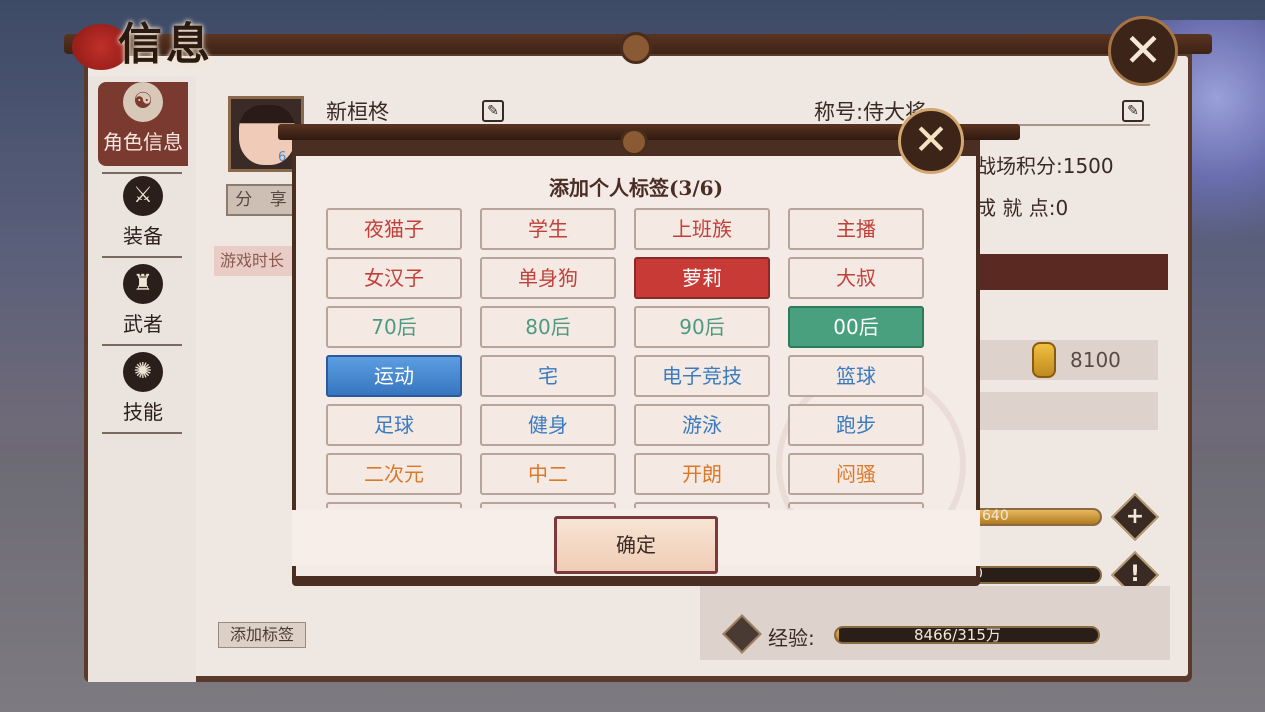 This screenshot has height=712, width=1265. What do you see at coordinates (493, 111) in the screenshot?
I see `edit-name-icon: ✎` at bounding box center [493, 111].